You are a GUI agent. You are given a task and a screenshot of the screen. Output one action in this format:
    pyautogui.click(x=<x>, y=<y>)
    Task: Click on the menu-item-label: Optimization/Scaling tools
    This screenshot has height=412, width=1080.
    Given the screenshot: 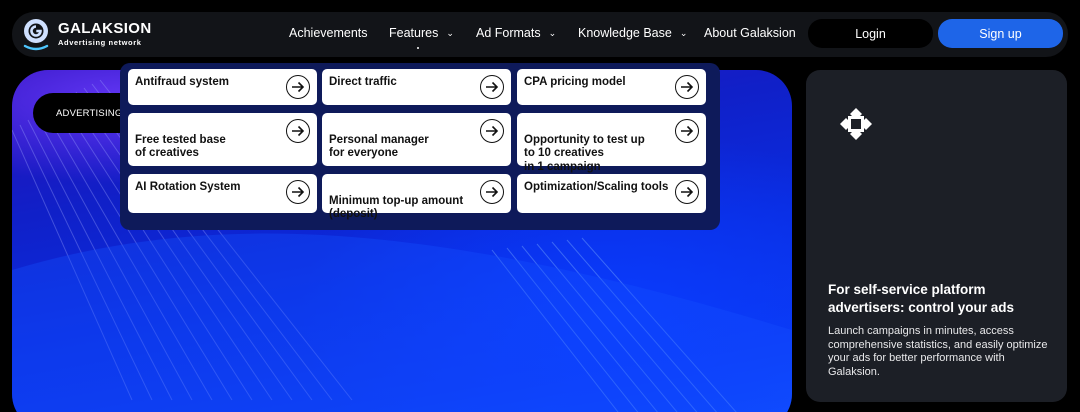 What is the action you would take?
    pyautogui.click(x=596, y=187)
    